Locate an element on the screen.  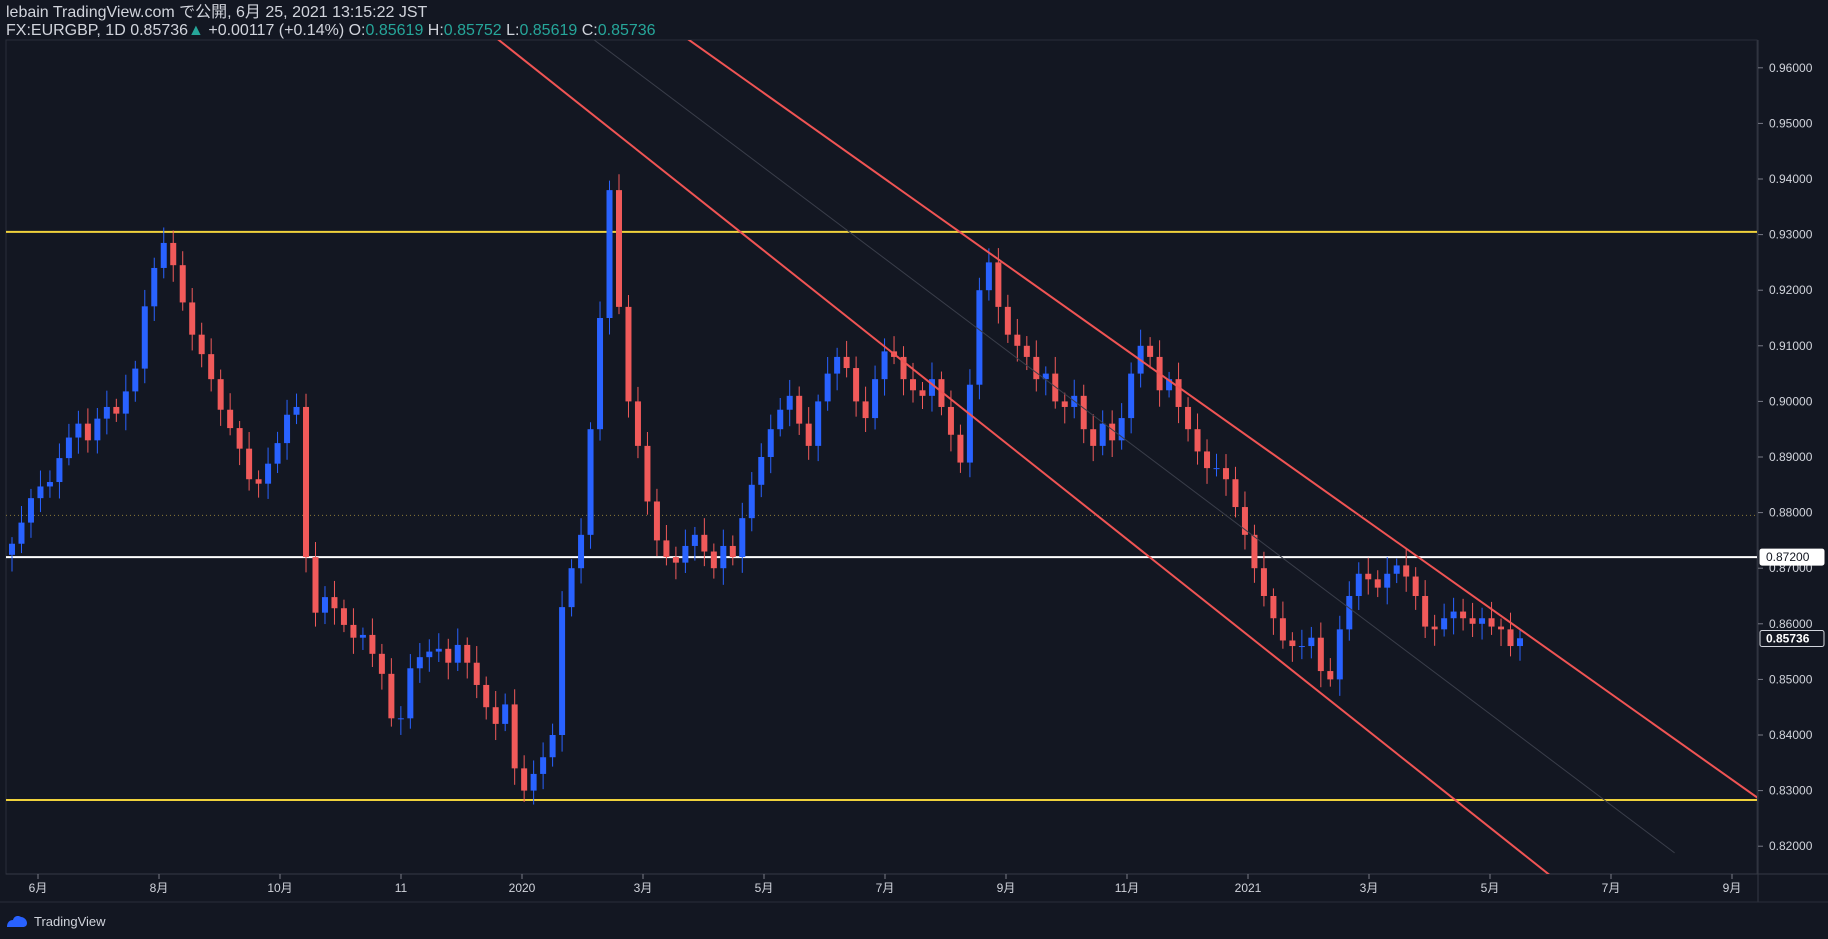
x-tick-label: 11 is located at coordinates (401, 888).